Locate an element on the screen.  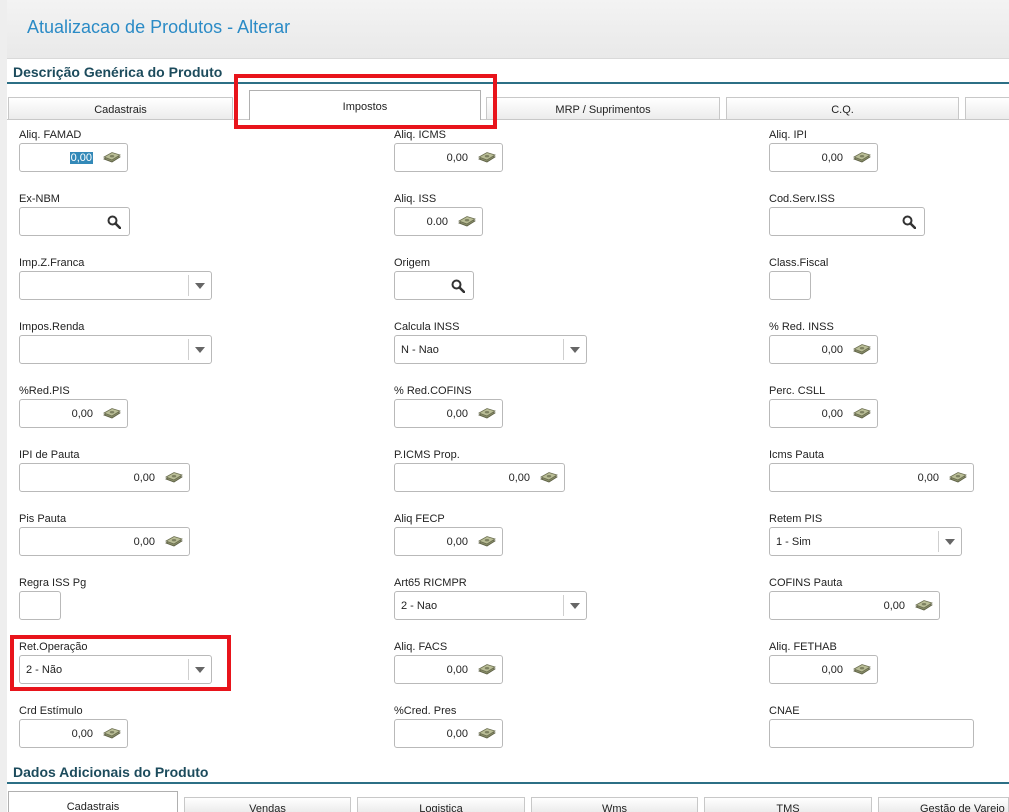
label-red-cofins: % Red.COFINS is located at coordinates (433, 391).